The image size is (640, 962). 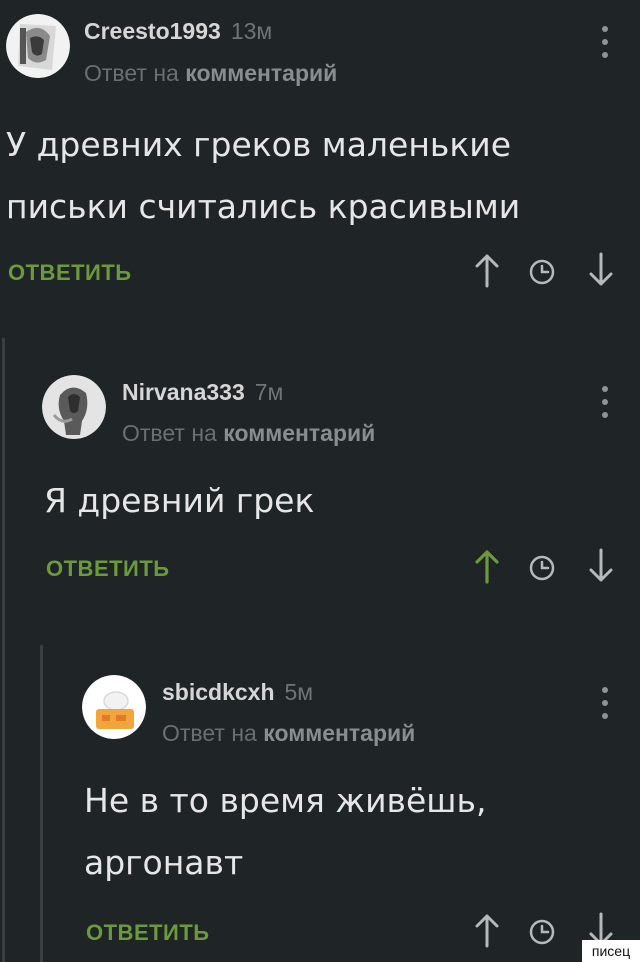 What do you see at coordinates (299, 692) in the screenshot?
I see `timestamp: 5м` at bounding box center [299, 692].